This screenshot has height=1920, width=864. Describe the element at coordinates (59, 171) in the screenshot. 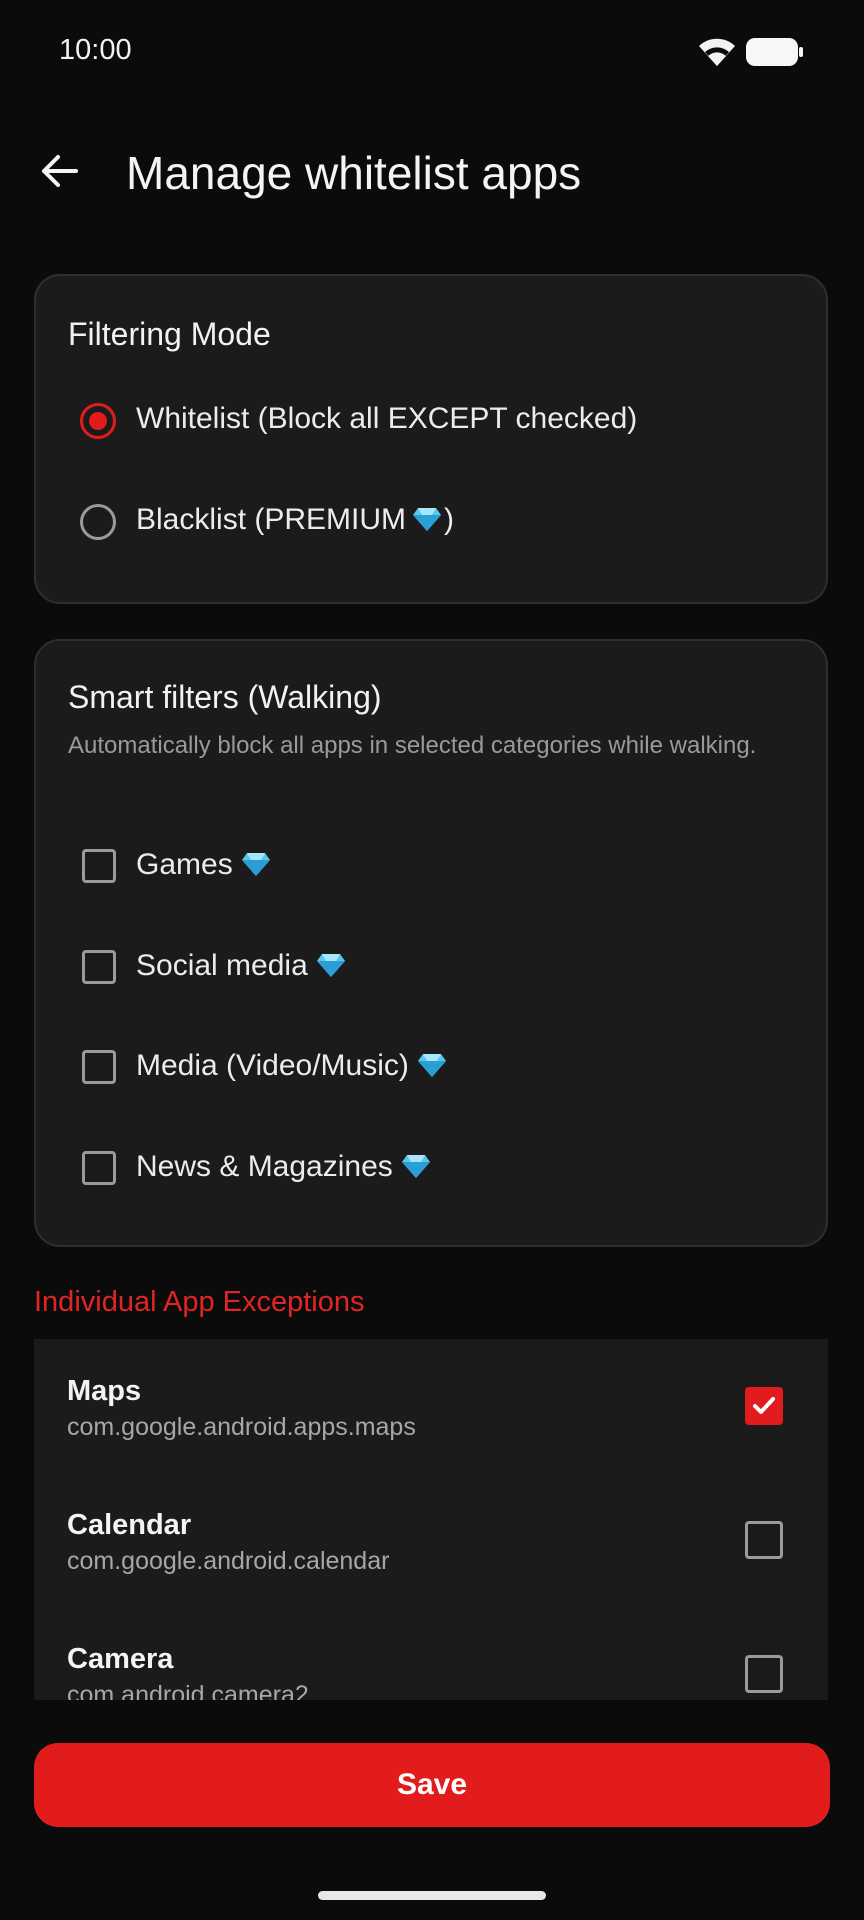

I see `back-arrow-icon` at that location.